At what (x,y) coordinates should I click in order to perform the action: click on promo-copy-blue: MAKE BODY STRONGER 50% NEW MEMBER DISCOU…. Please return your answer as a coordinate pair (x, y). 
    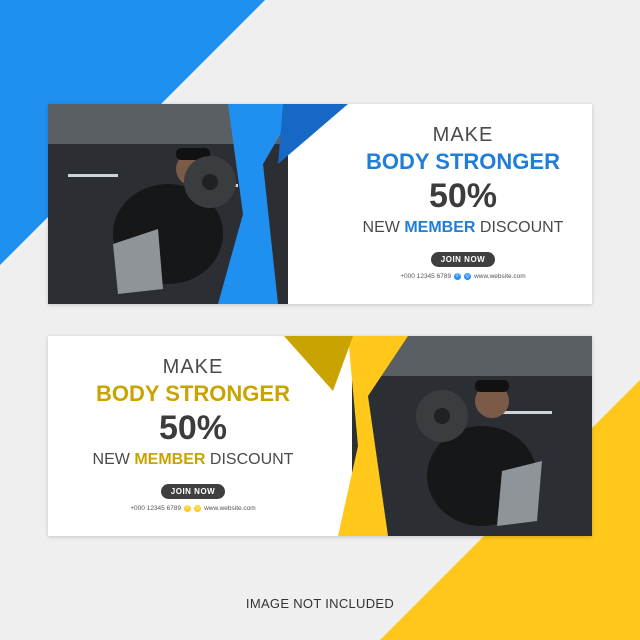
    Looking at the image, I should click on (463, 201).